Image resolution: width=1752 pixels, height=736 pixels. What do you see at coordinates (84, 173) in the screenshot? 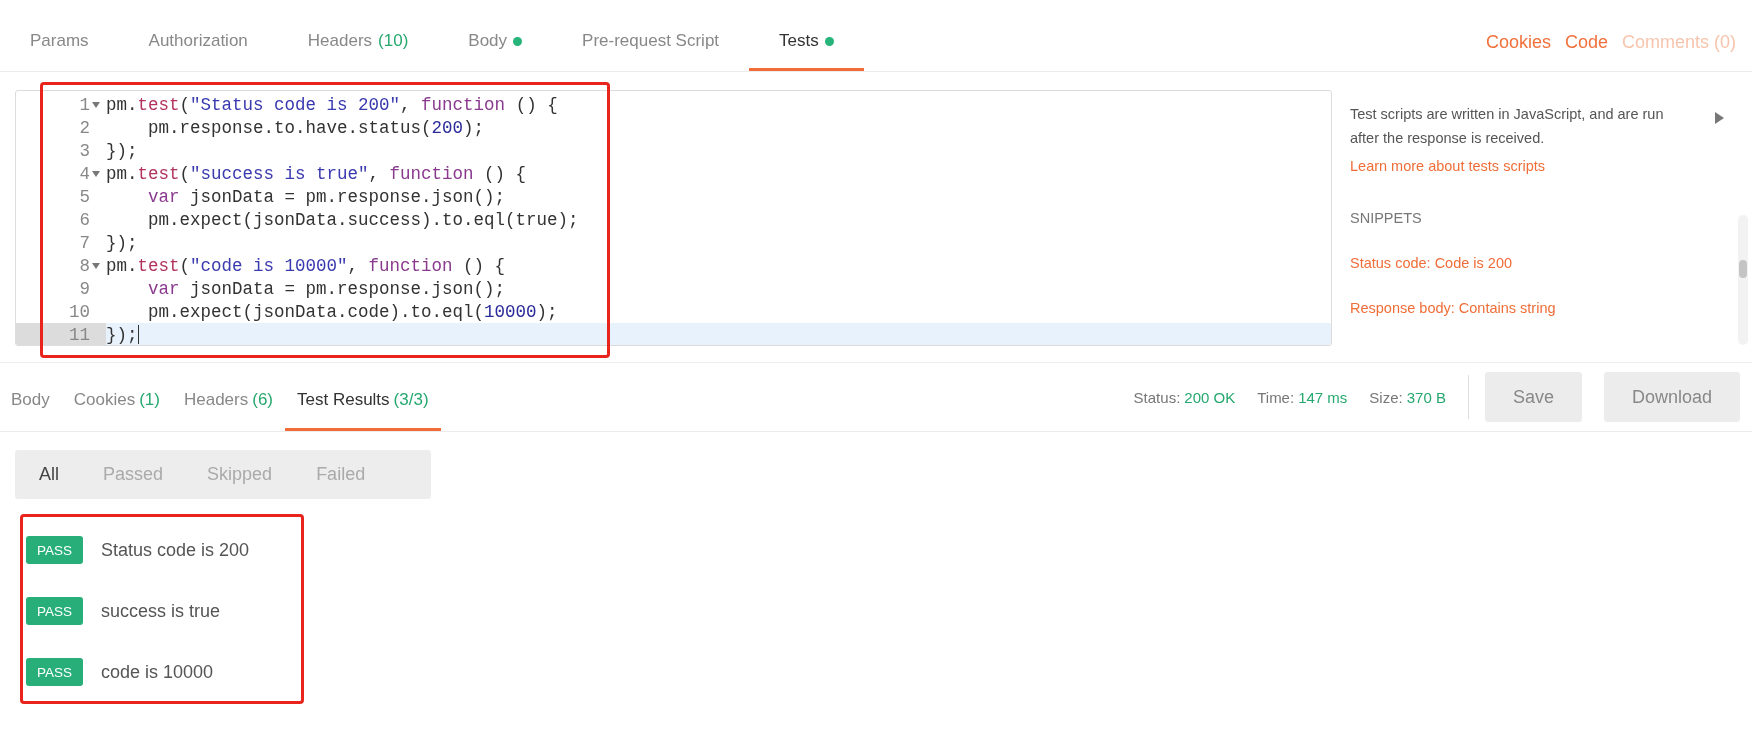
I see `line-number: 4` at bounding box center [84, 173].